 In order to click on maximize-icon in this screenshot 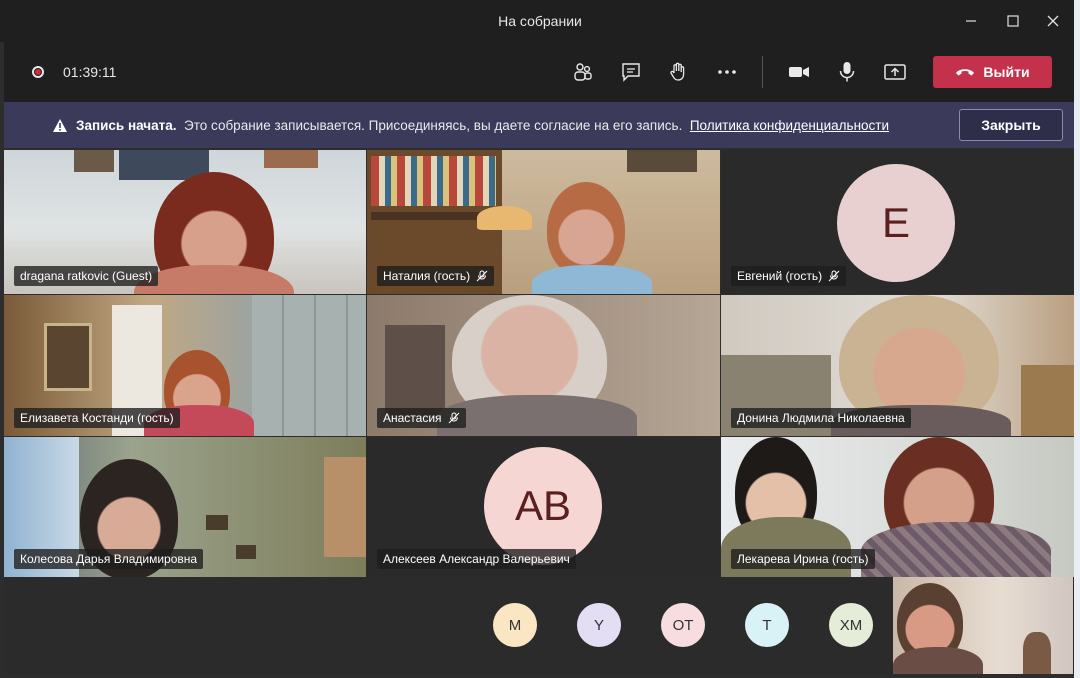, I will do `click(1013, 21)`.